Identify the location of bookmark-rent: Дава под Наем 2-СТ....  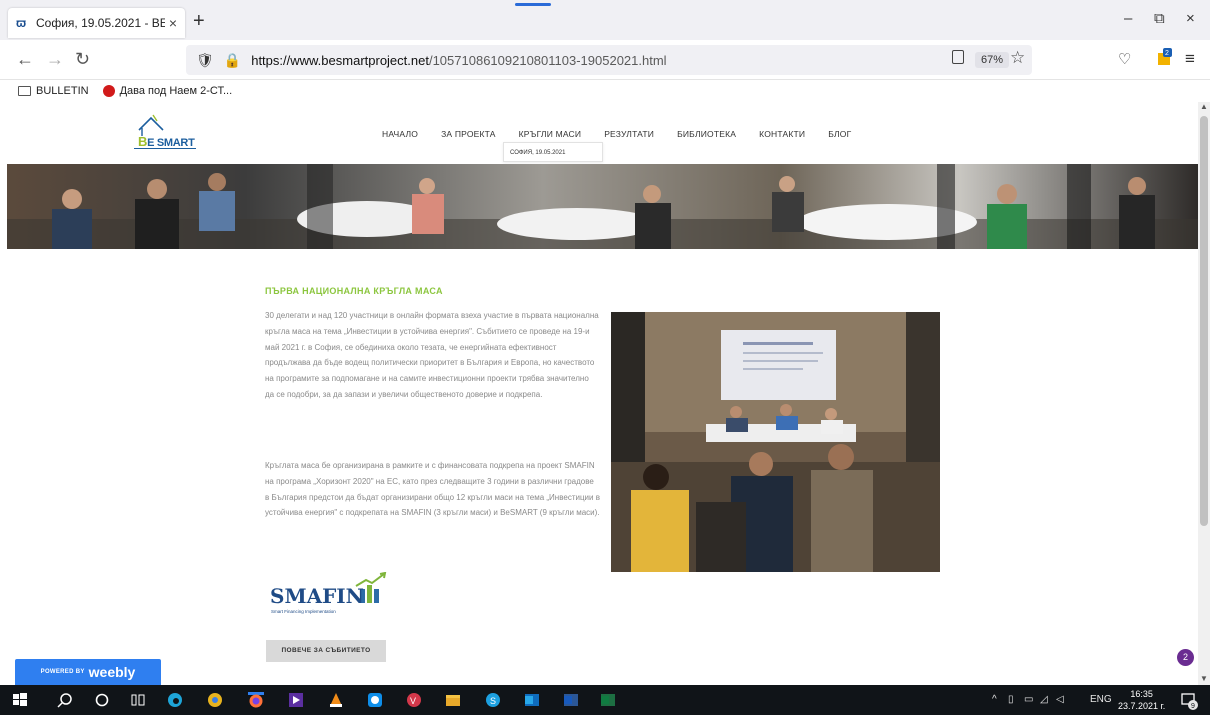
(167, 91).